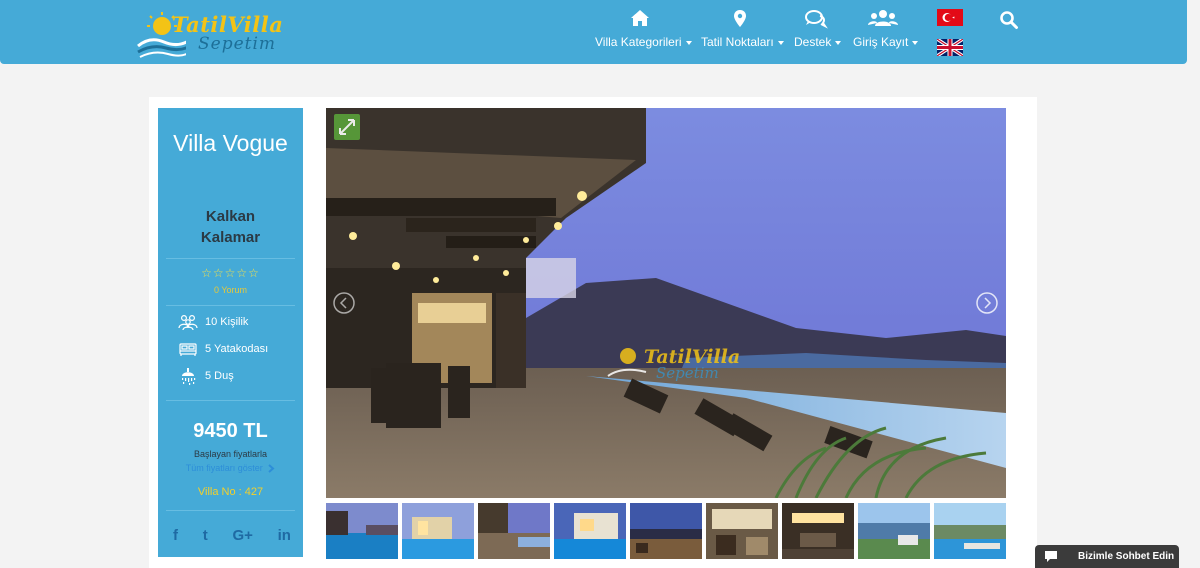  What do you see at coordinates (687, 373) in the screenshot?
I see `watermark-text-sub: Sepetim` at bounding box center [687, 373].